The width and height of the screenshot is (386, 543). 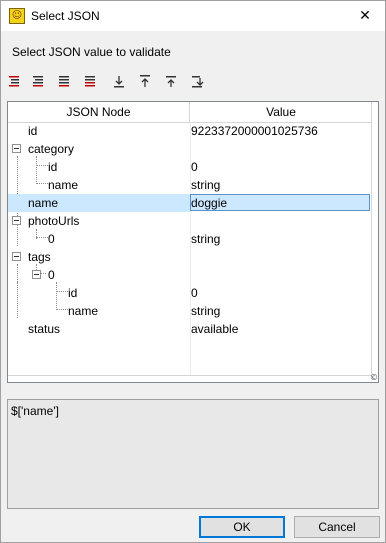 I want to click on move-down-icon, so click(x=198, y=82).